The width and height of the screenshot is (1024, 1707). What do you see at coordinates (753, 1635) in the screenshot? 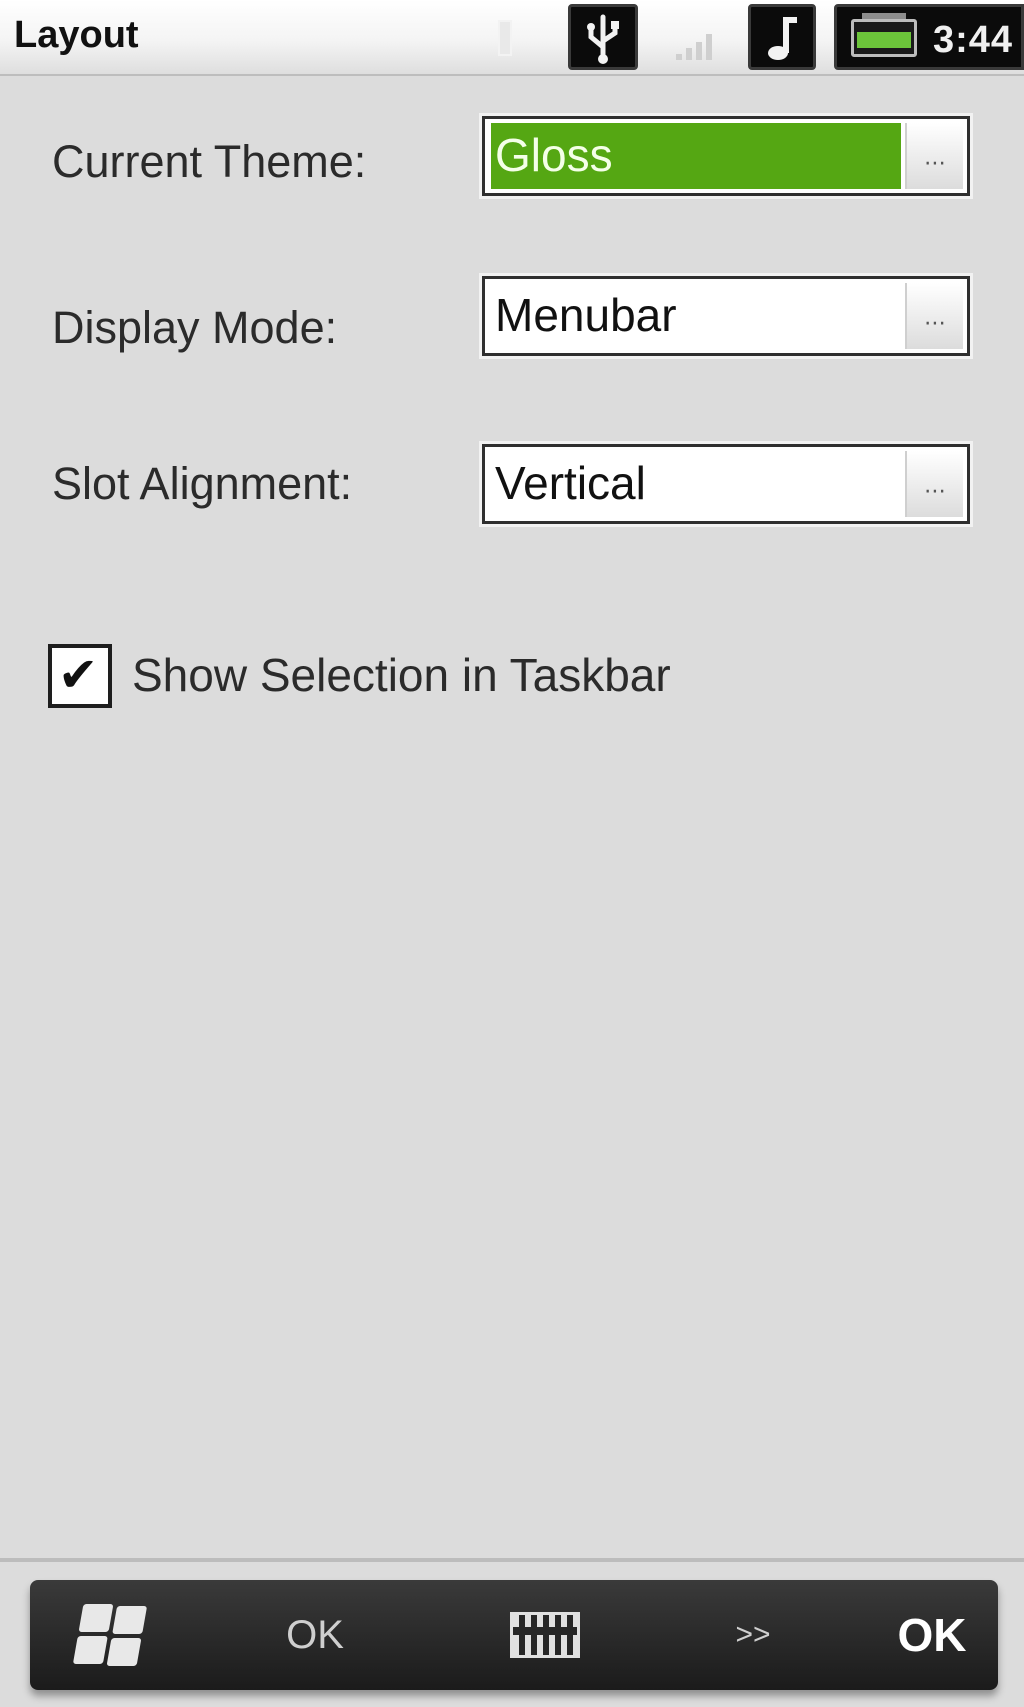
I see `more-softkey: >>` at bounding box center [753, 1635].